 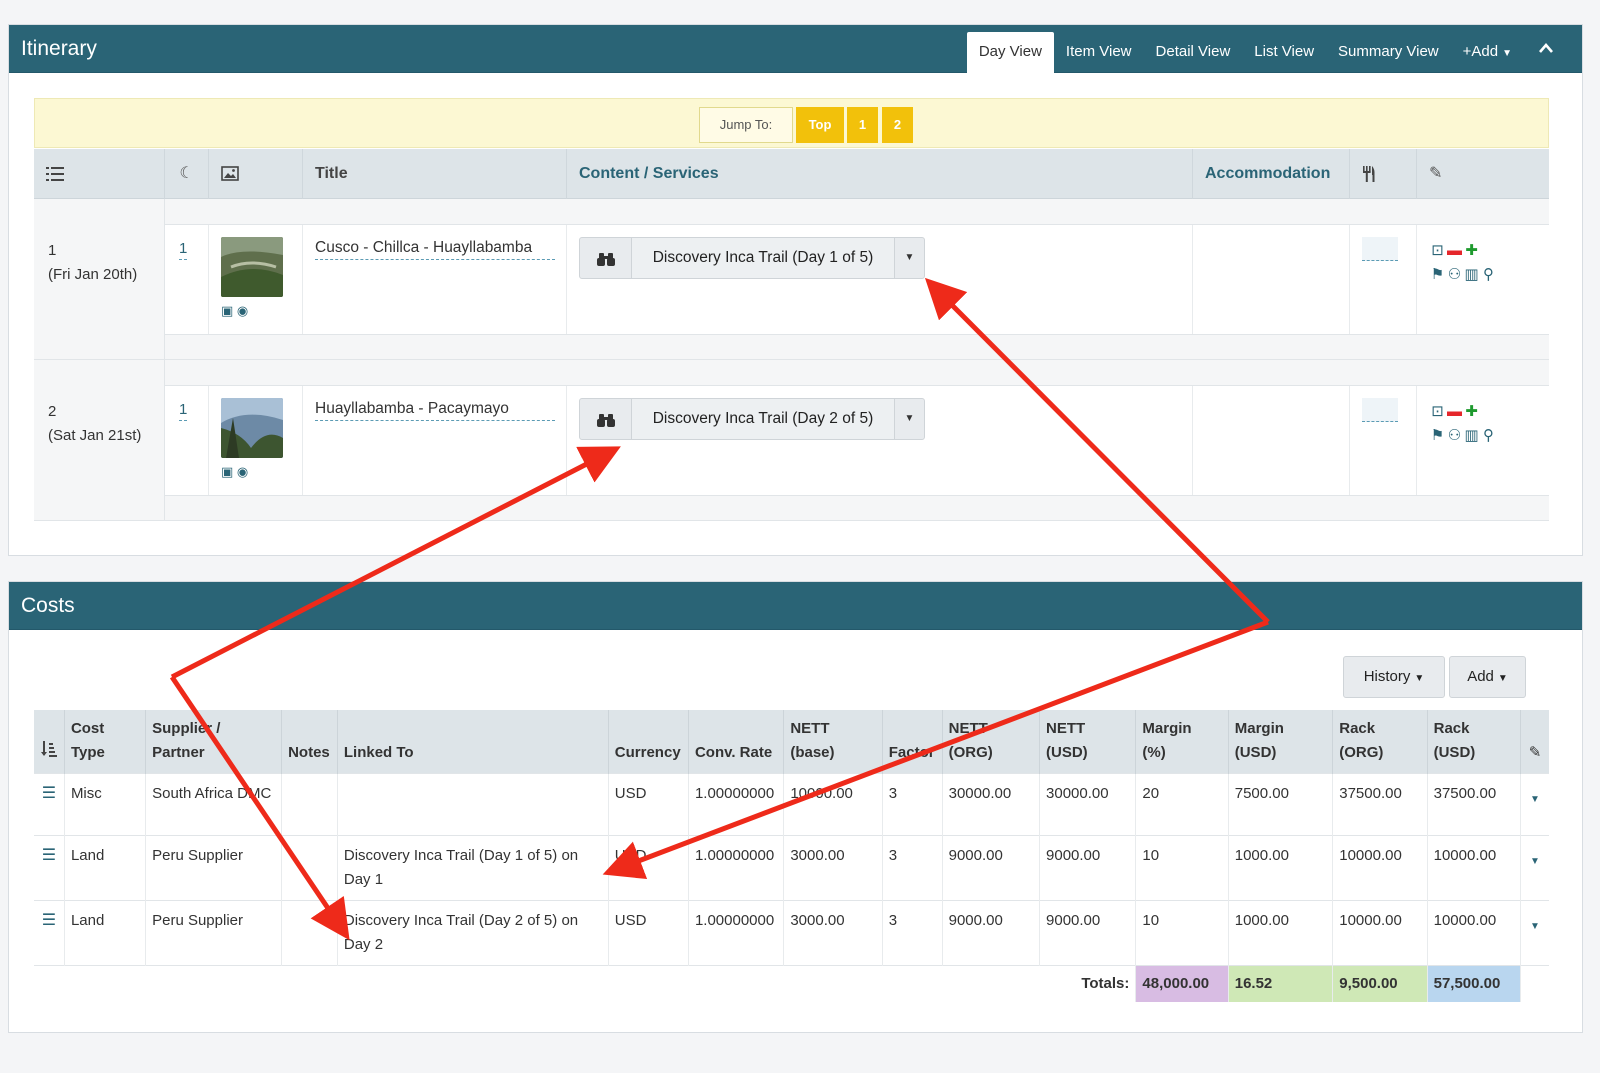 I want to click on cell-margin-pct: 10, so click(x=1182, y=932).